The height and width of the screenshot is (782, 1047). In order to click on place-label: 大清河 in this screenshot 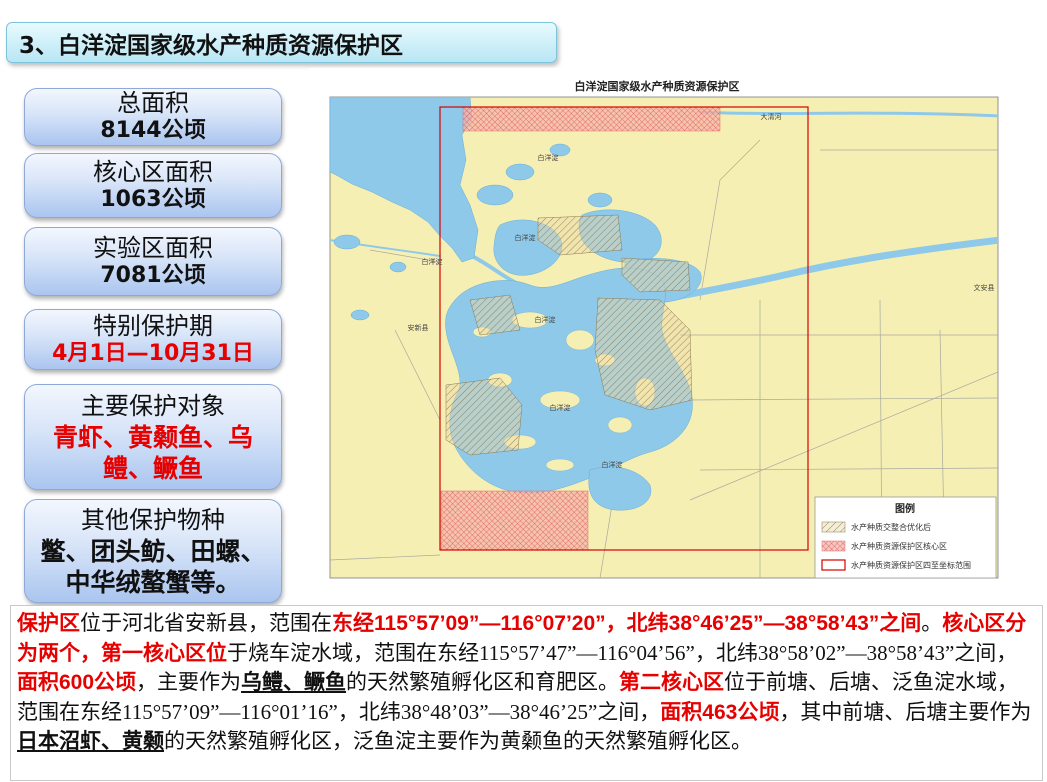, I will do `click(771, 116)`.